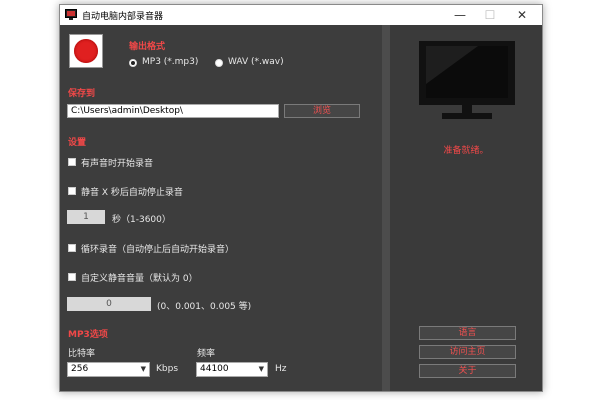 The image size is (600, 400). Describe the element at coordinates (88, 335) in the screenshot. I see `mp3-options-heading: MP3选项` at that location.